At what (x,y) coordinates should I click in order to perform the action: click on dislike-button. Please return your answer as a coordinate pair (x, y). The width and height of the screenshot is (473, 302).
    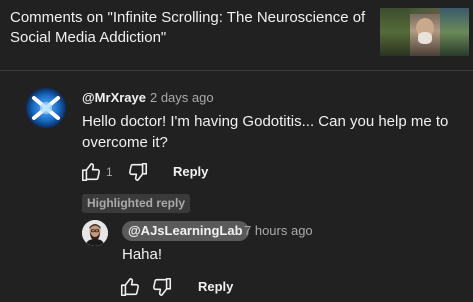
    Looking at the image, I should click on (138, 172).